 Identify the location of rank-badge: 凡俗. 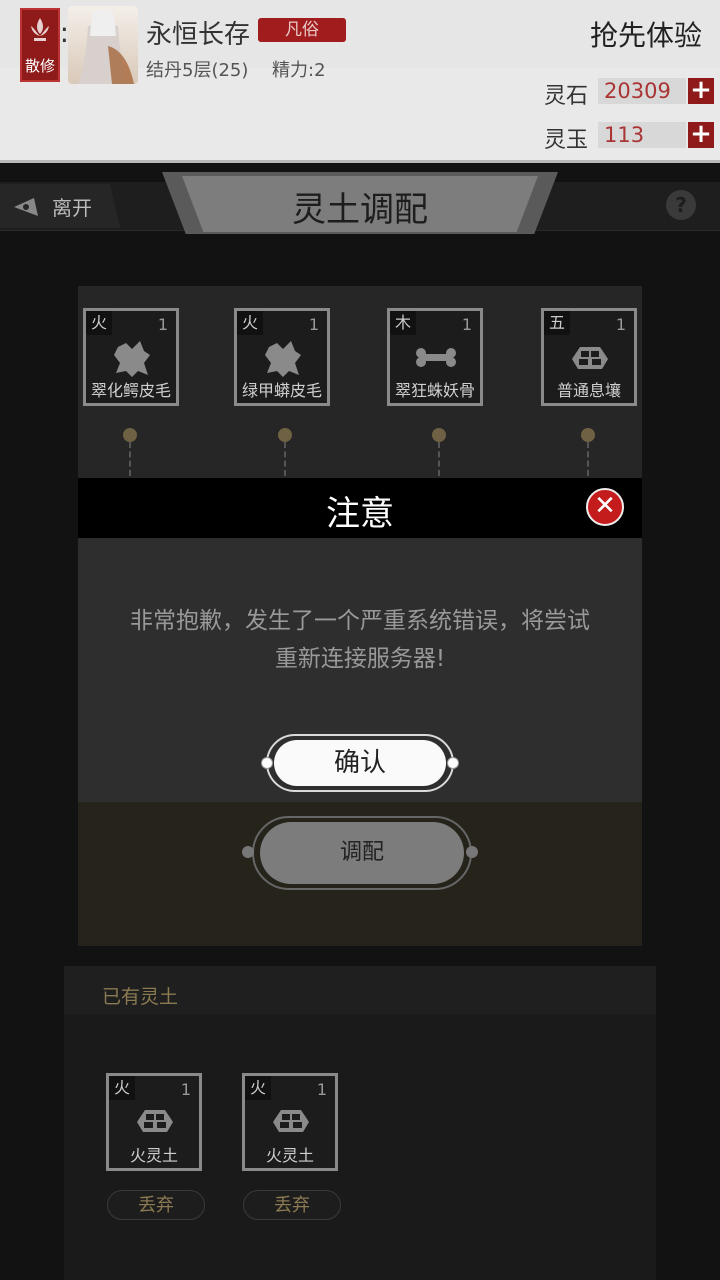
(302, 30).